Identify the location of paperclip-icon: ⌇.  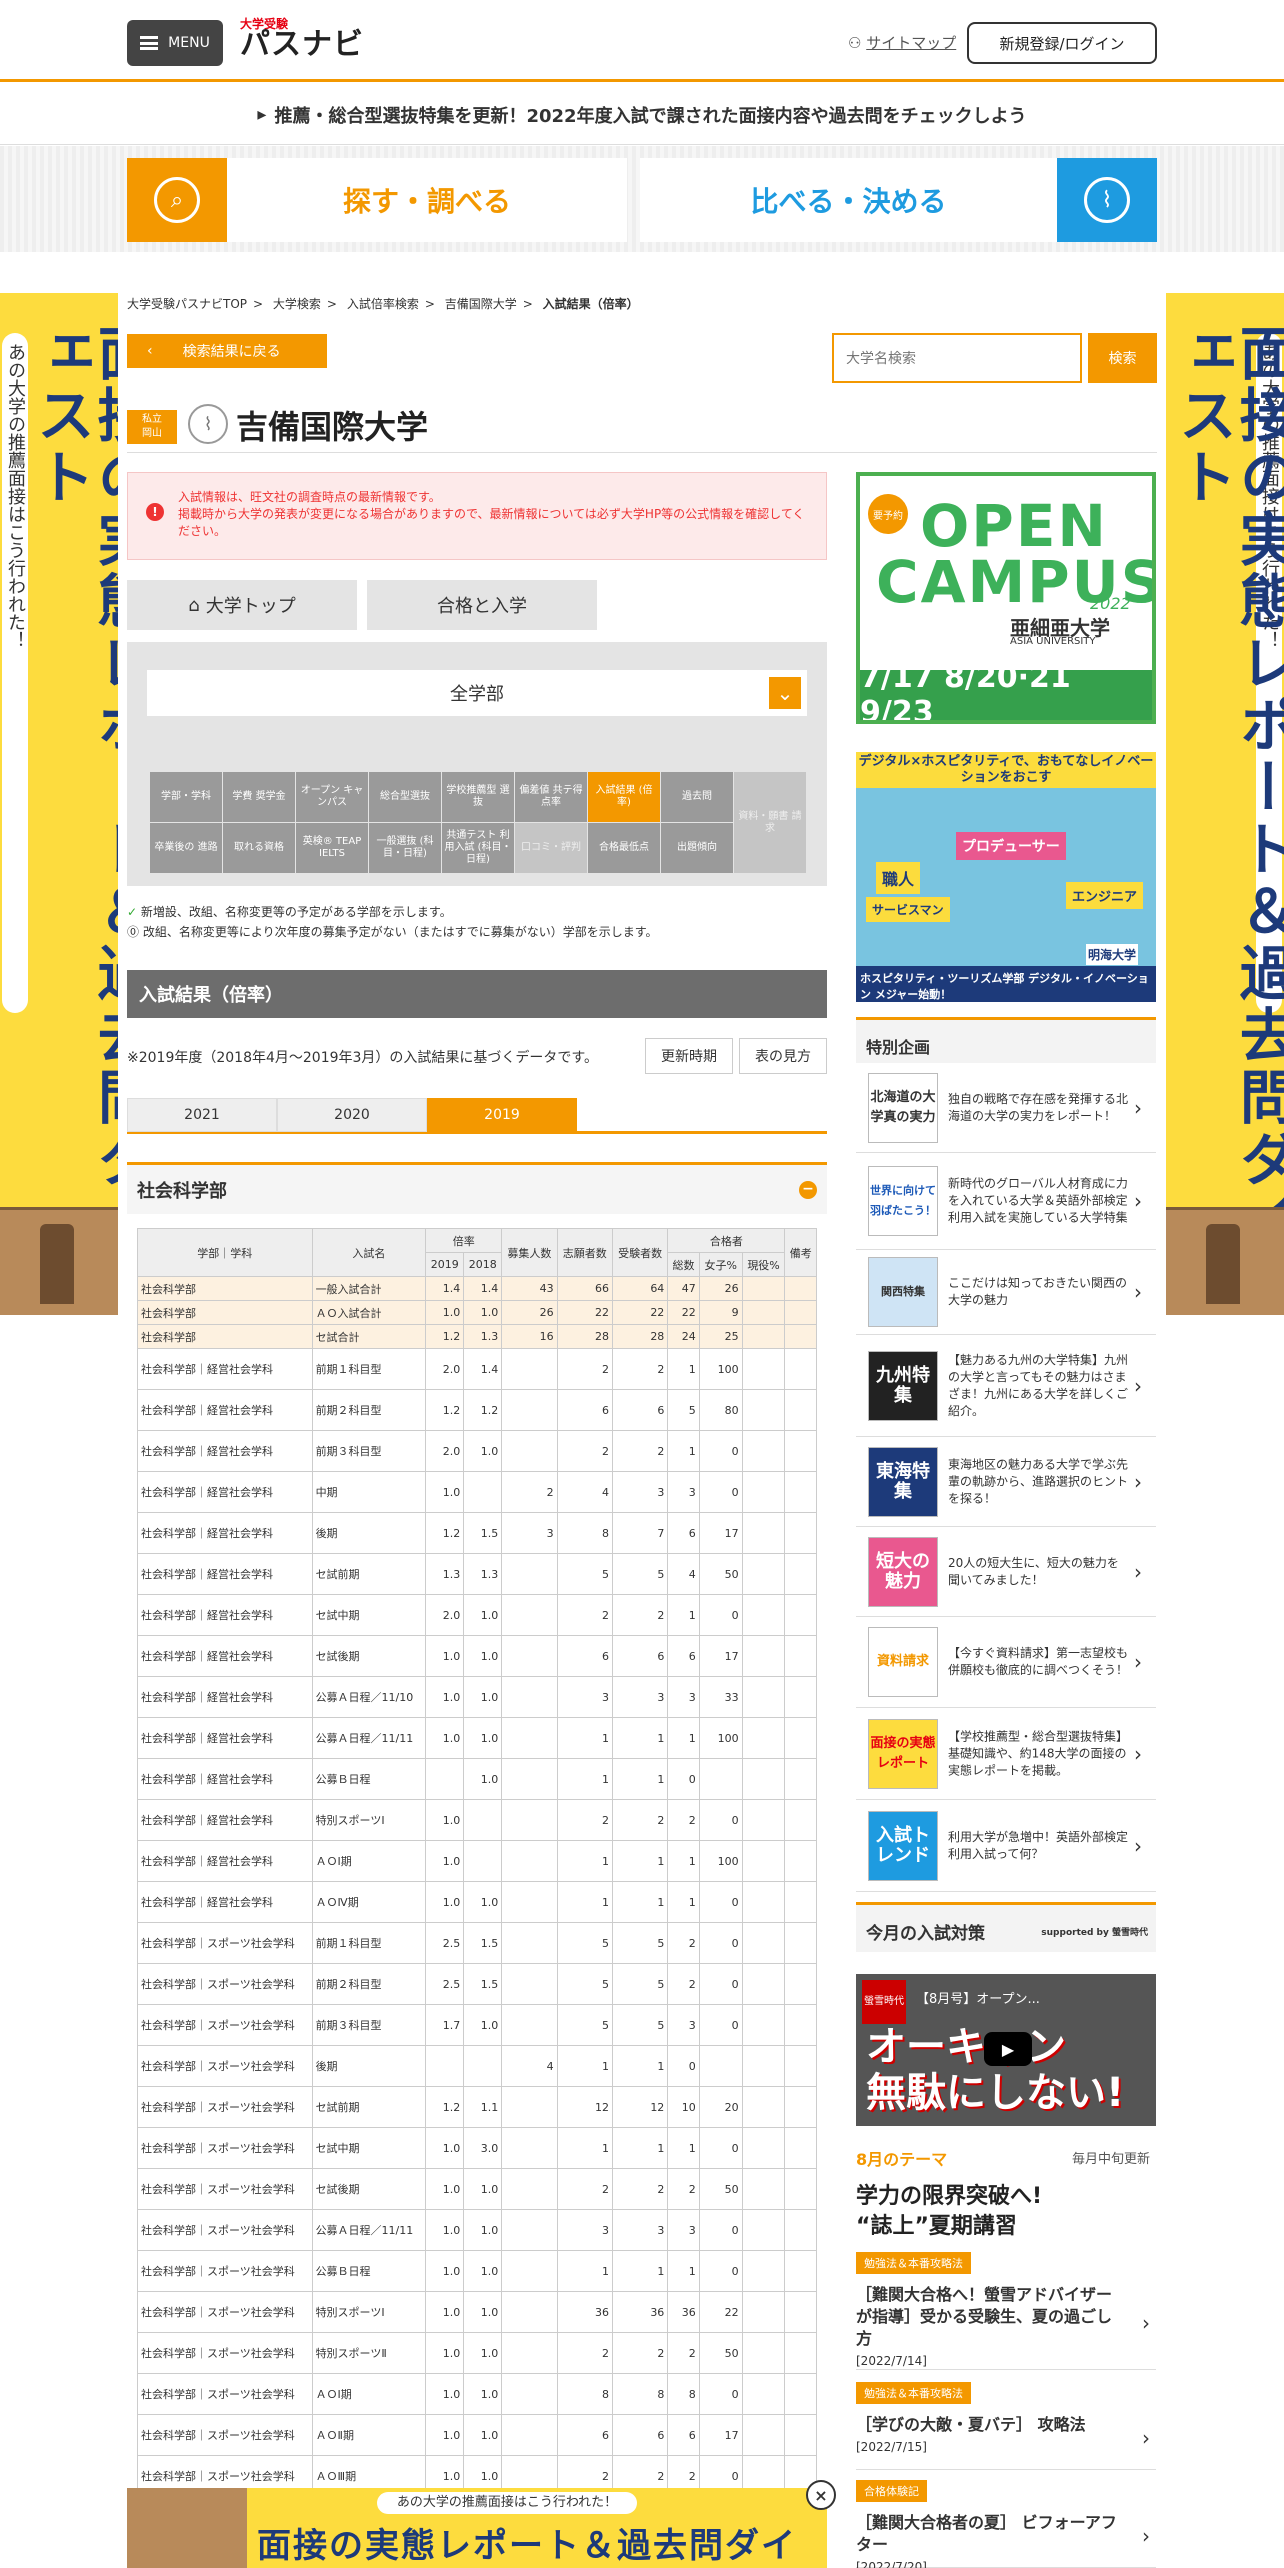
(1107, 200).